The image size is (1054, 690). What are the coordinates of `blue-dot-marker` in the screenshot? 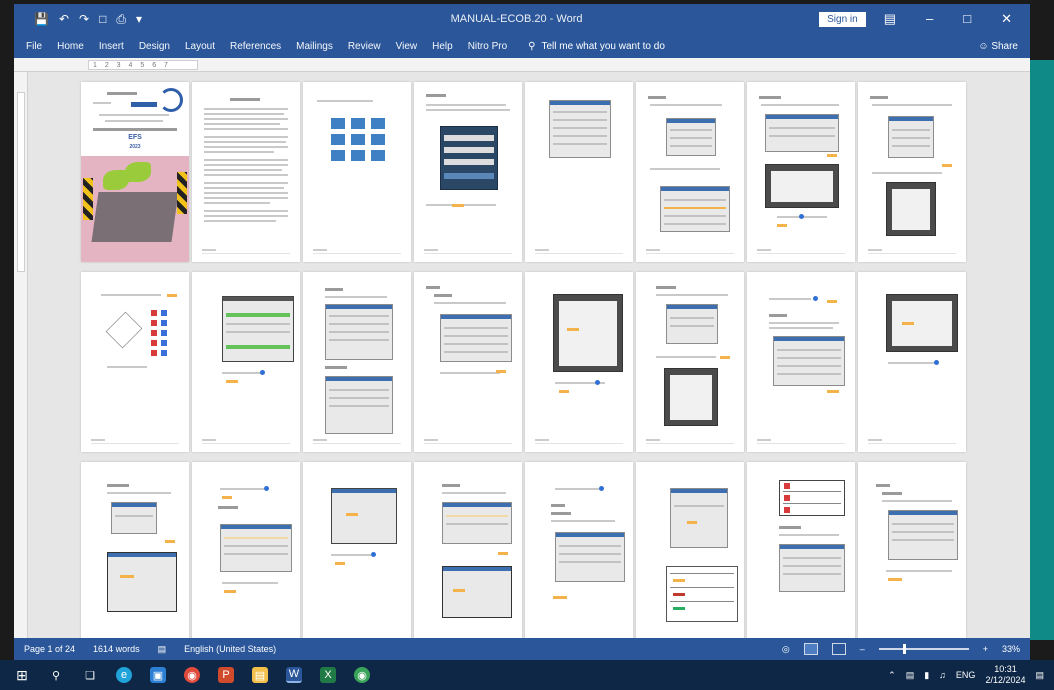 It's located at (262, 372).